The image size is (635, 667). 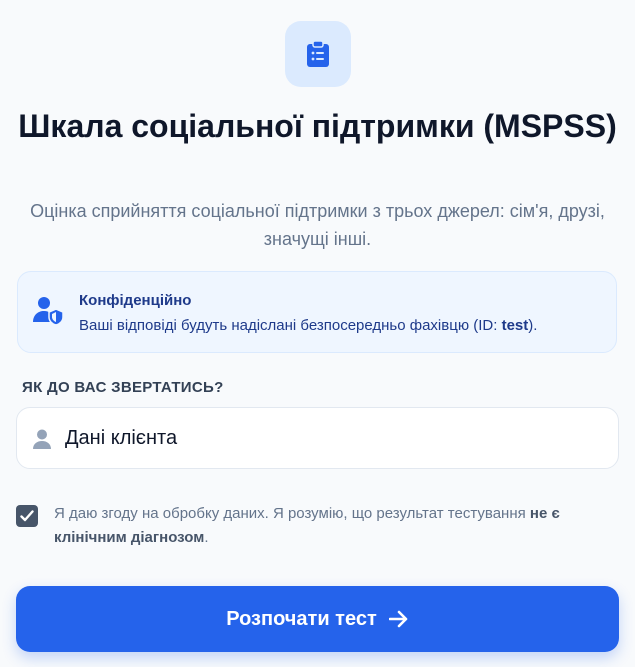 What do you see at coordinates (317, 126) in the screenshot?
I see `page-title: Шкала соціальної підтримки (MSPSS)` at bounding box center [317, 126].